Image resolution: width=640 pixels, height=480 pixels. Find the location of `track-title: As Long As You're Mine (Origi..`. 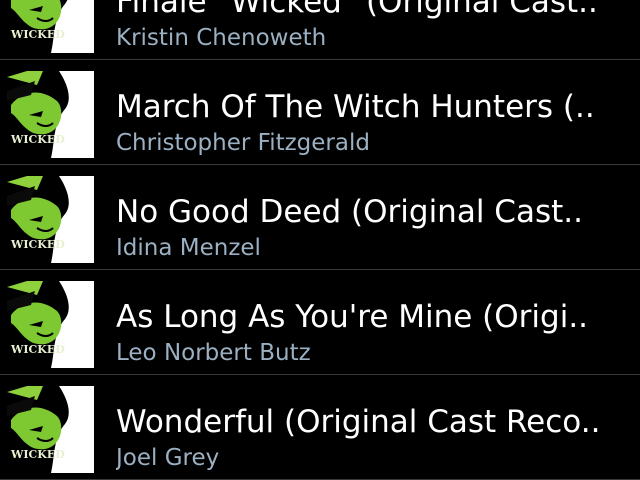

track-title: As Long As You're Mine (Origi.. is located at coordinates (352, 317).